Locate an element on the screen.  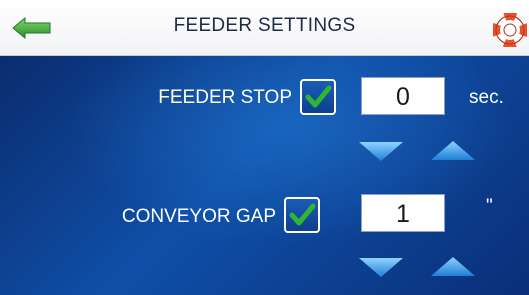
conveyor-gap-decrease-button is located at coordinates (381, 267).